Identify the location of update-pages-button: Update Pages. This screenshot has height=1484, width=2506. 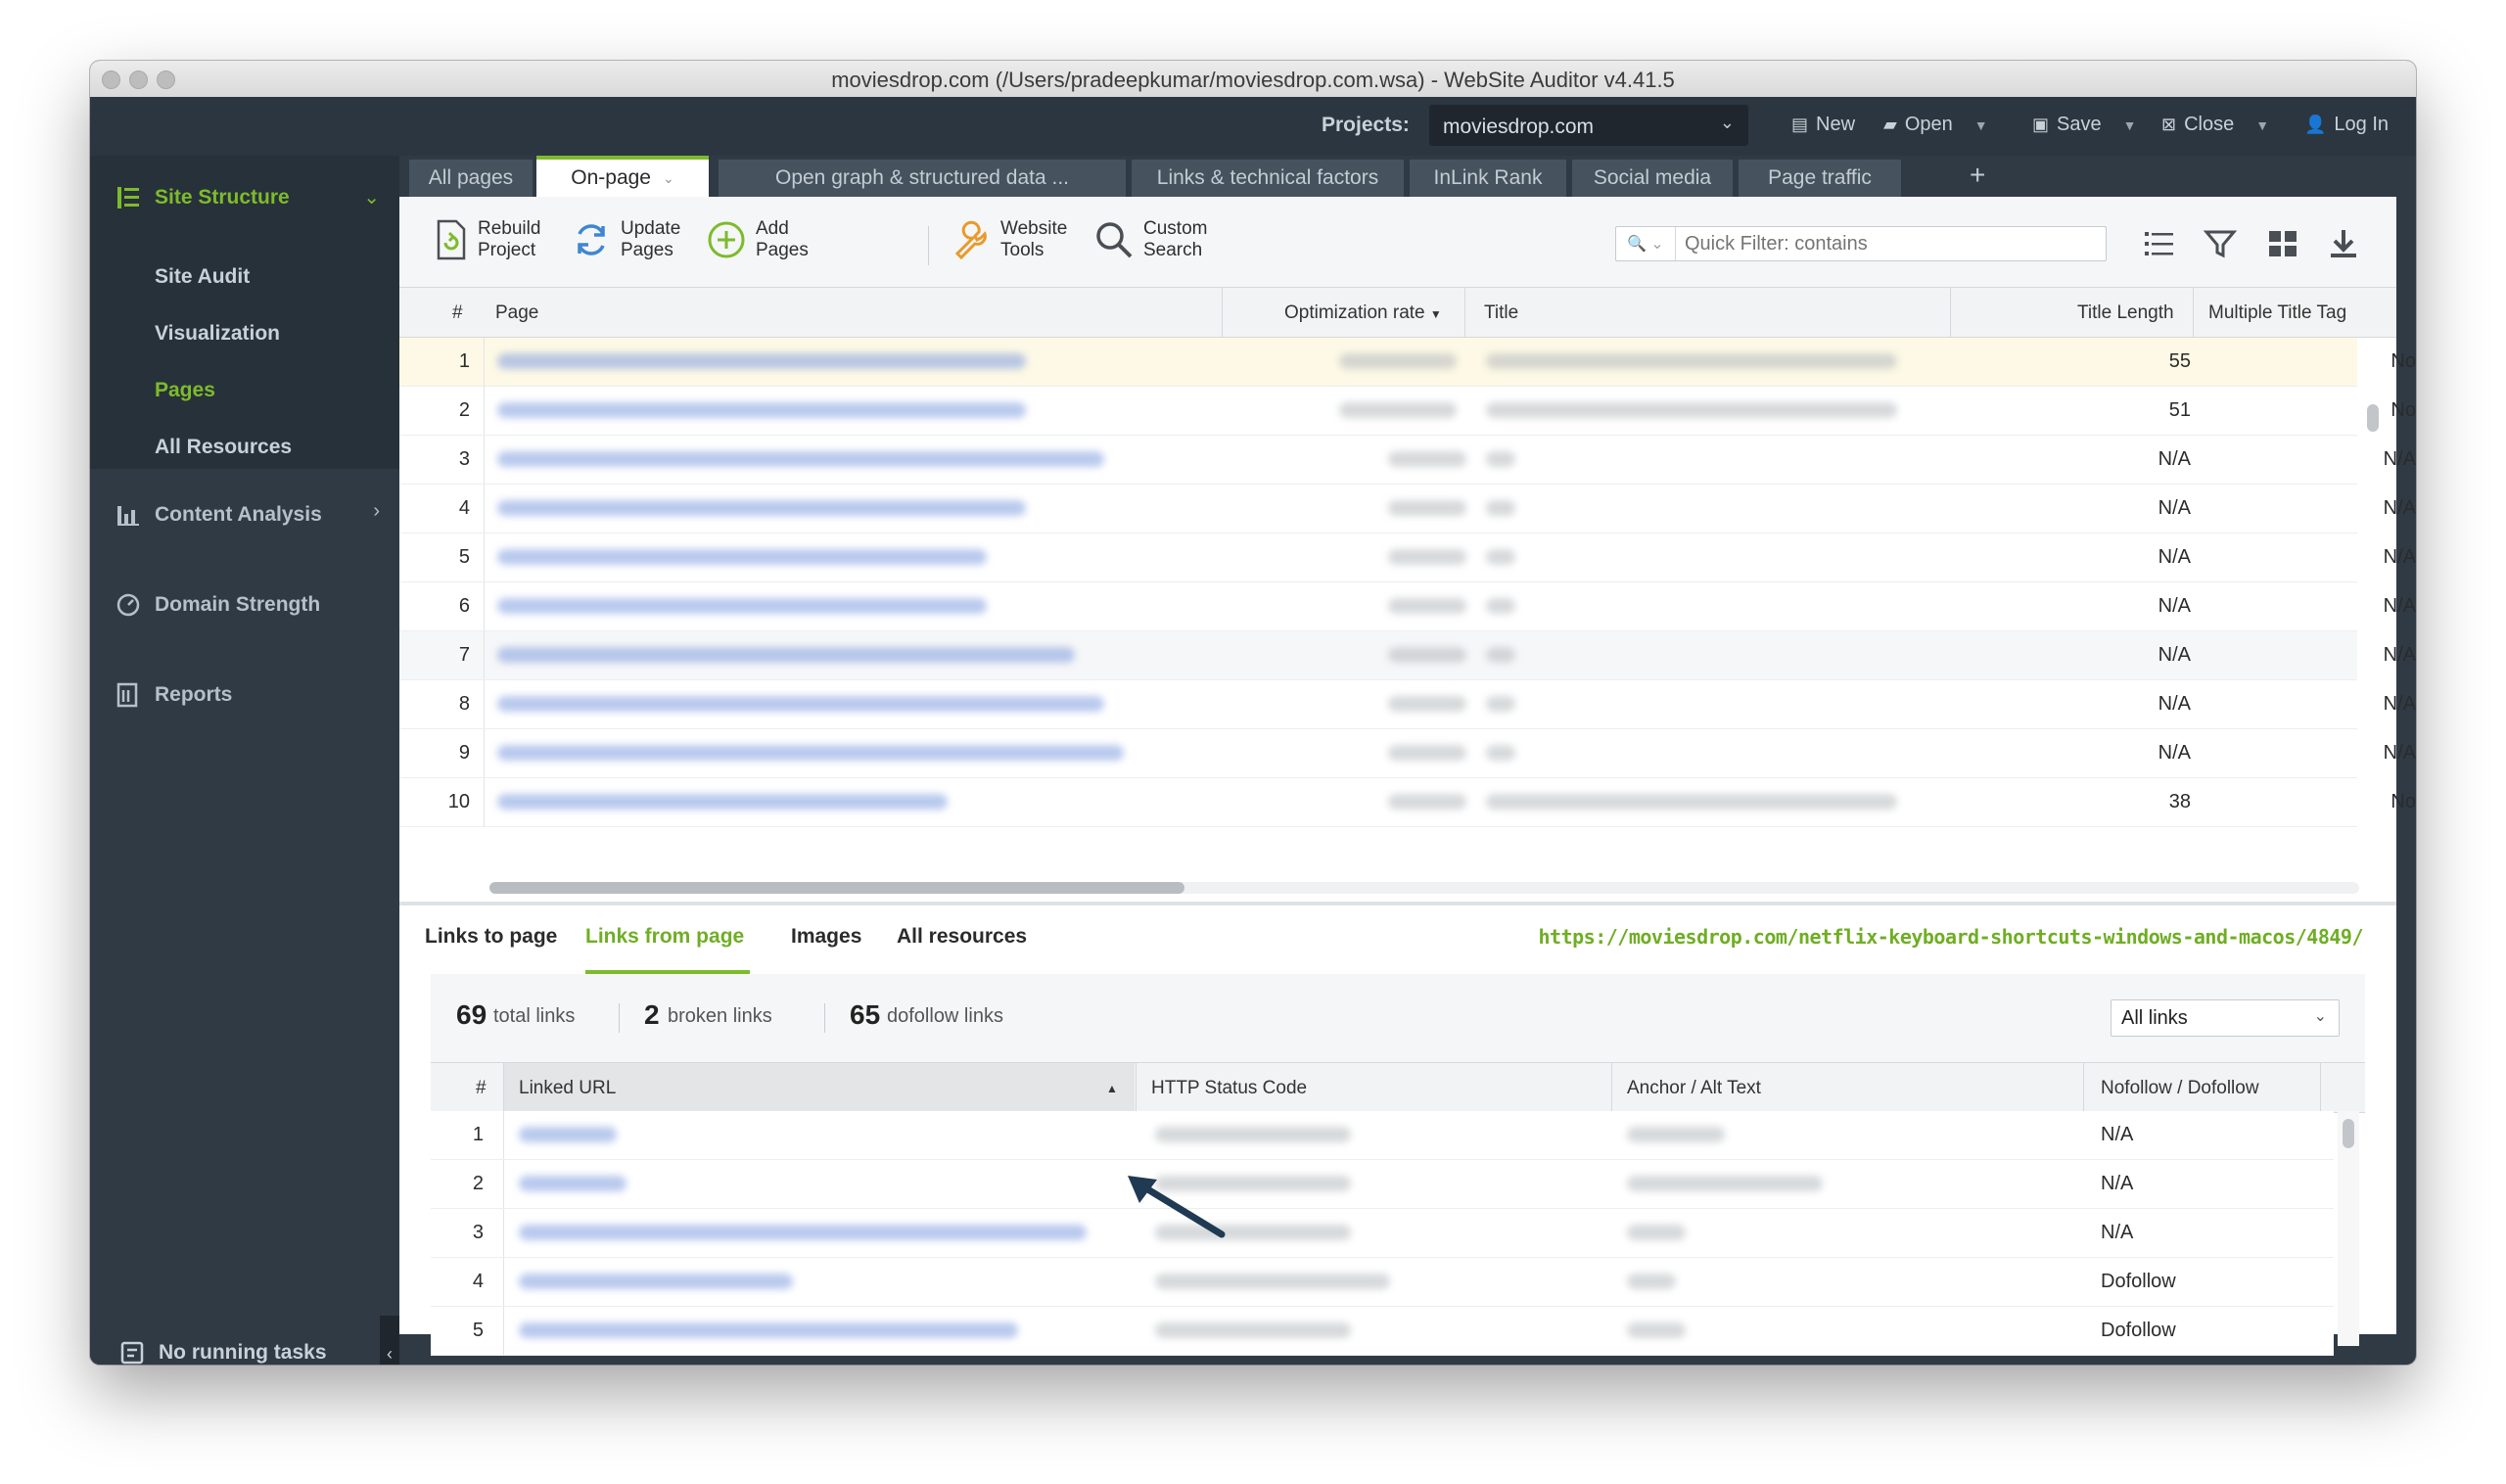
(626, 239).